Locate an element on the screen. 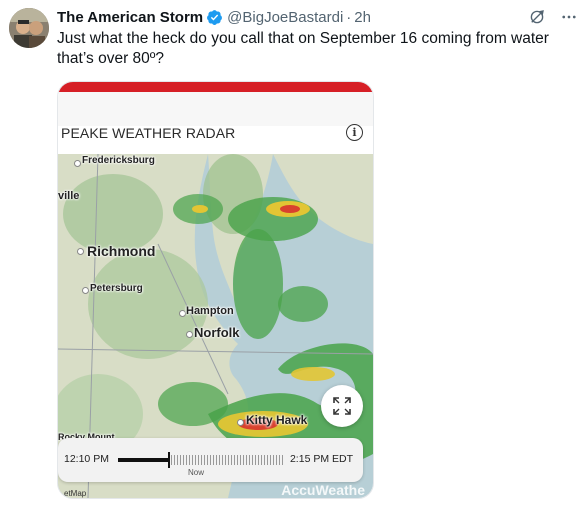  header-actions is located at coordinates (553, 17).